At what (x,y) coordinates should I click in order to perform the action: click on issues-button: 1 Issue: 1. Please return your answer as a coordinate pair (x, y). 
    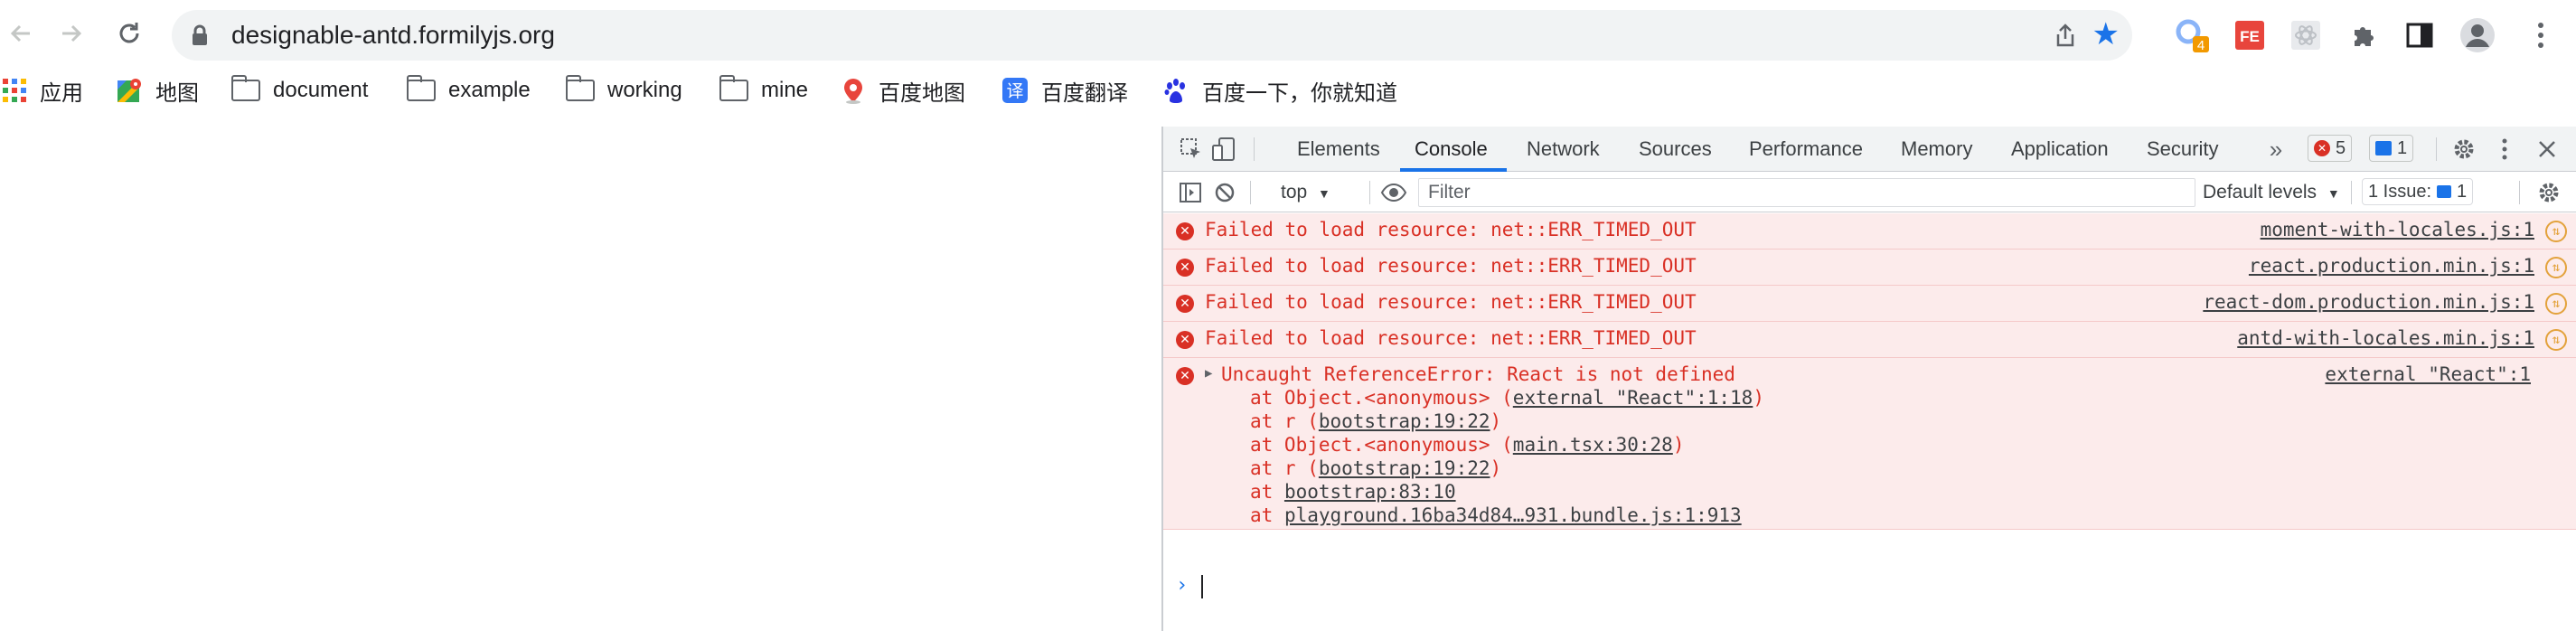
    Looking at the image, I should click on (2418, 191).